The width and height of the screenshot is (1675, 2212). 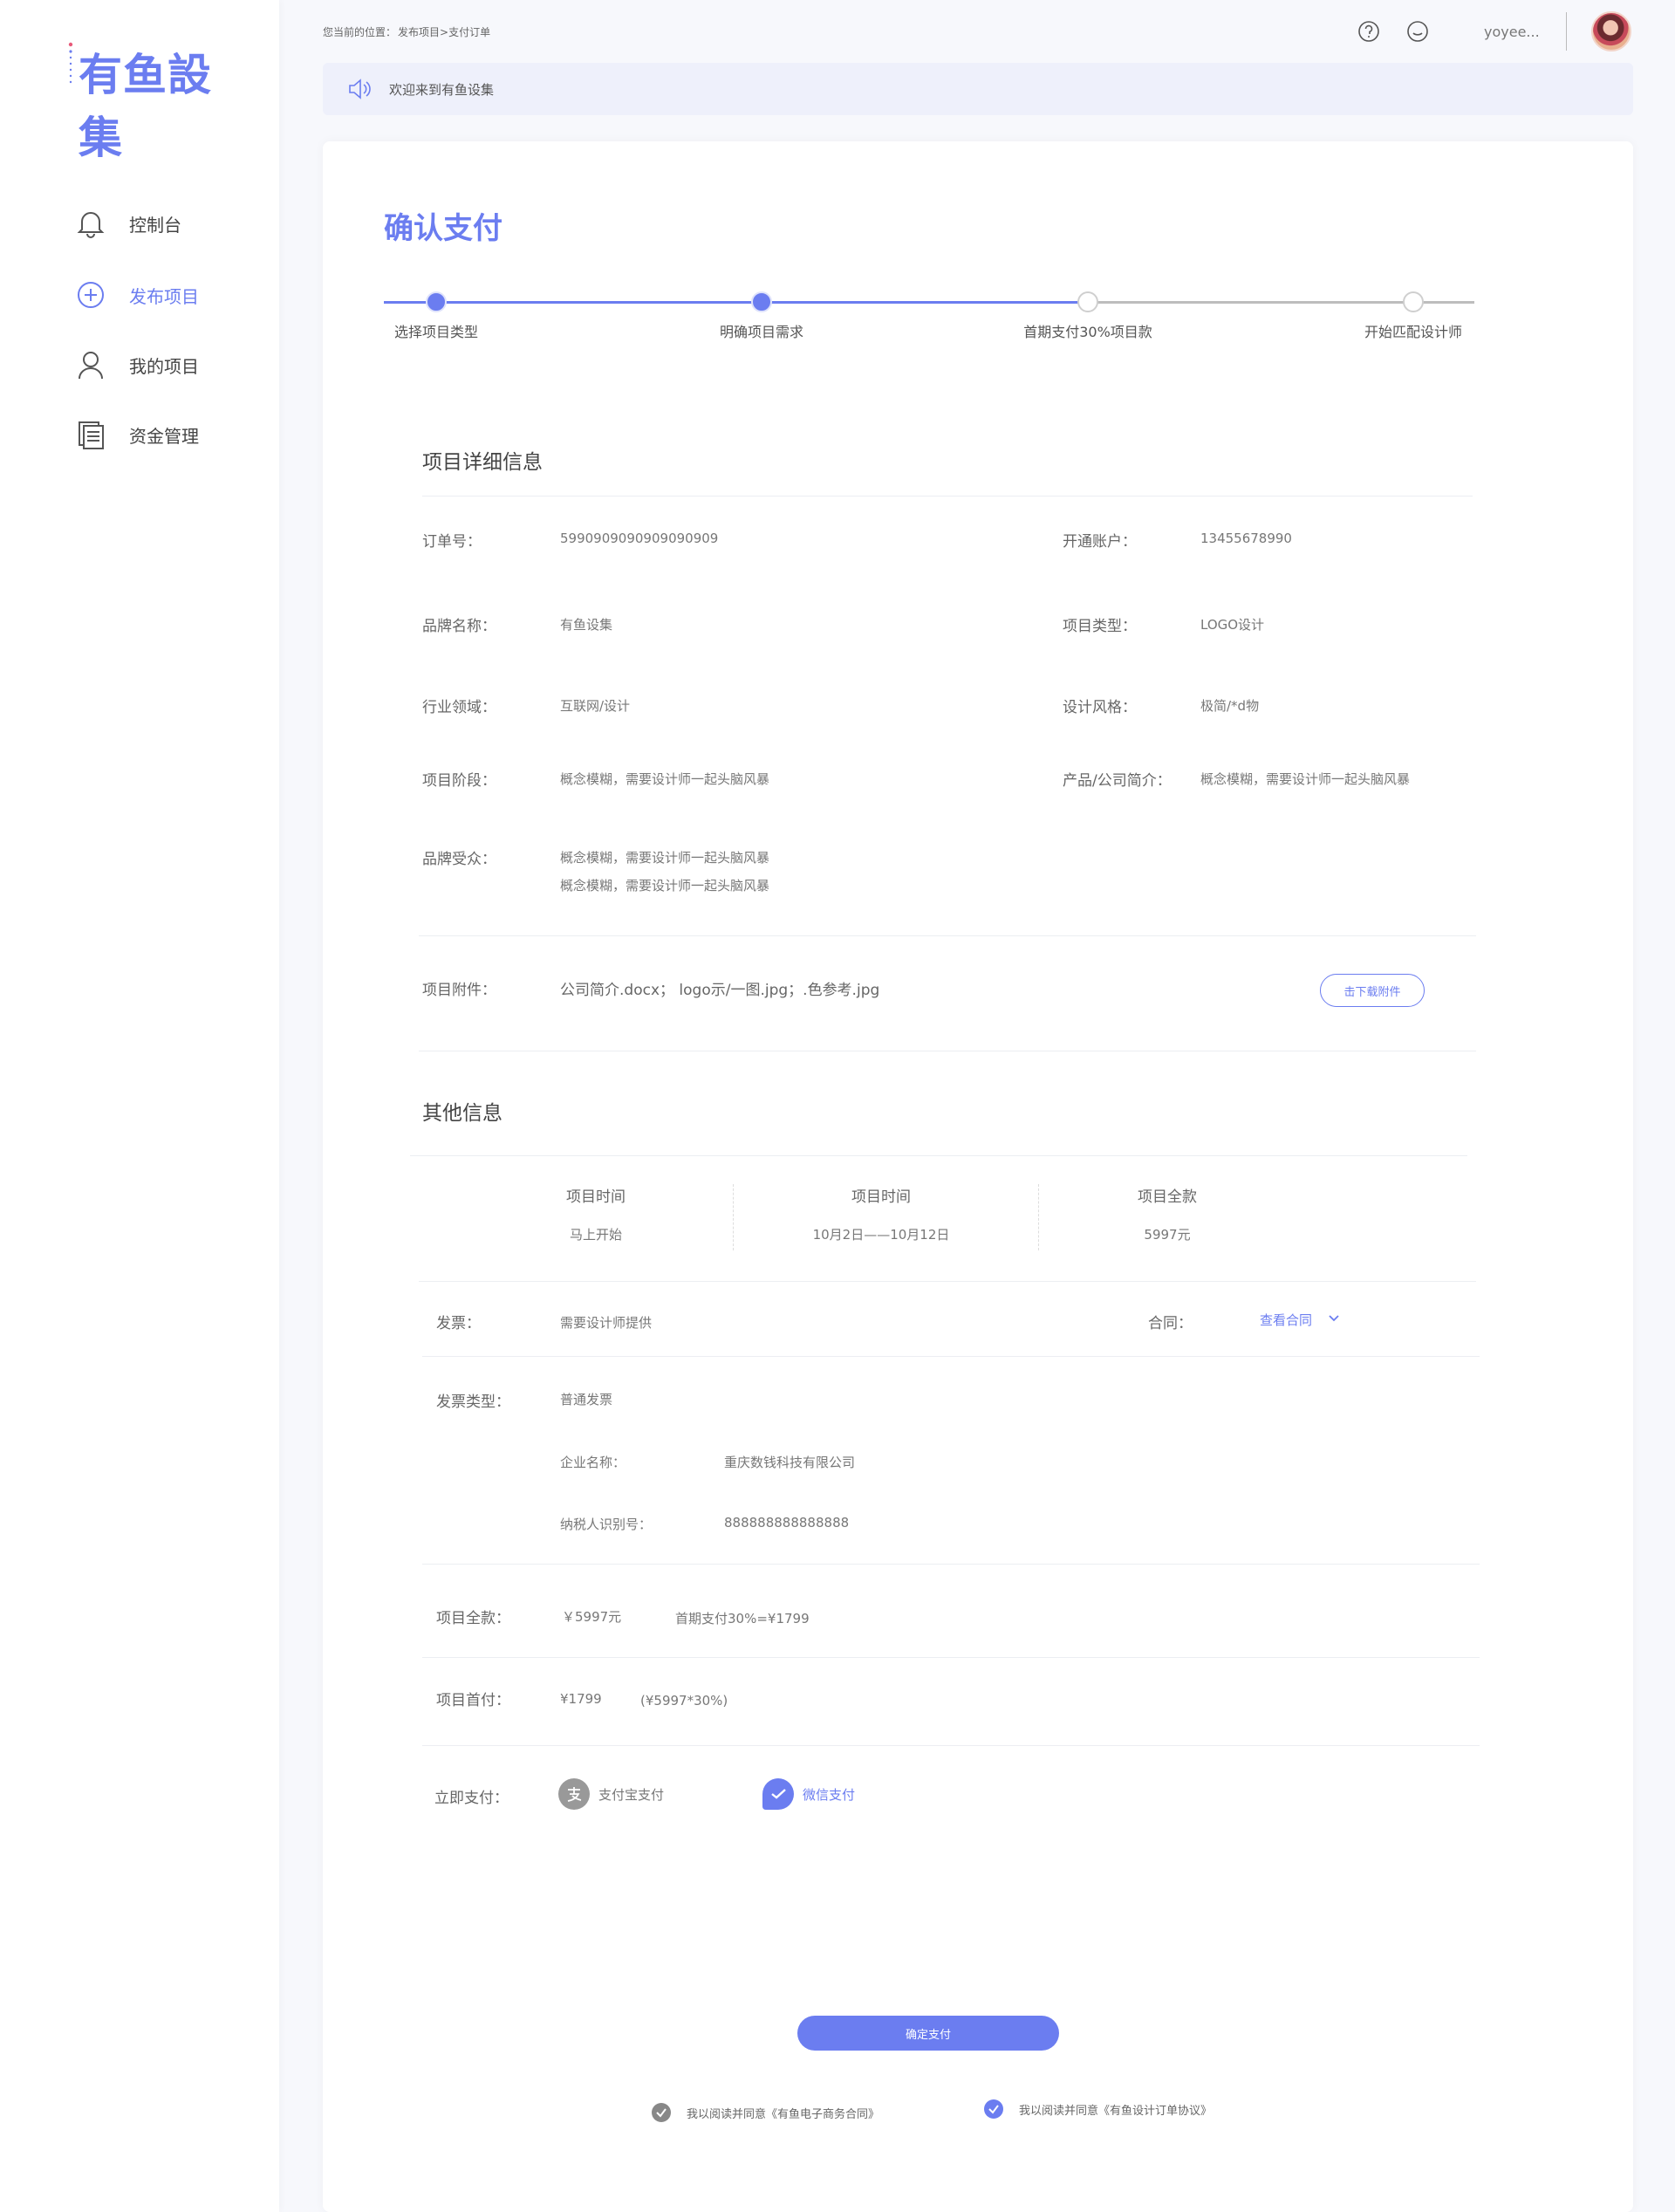 What do you see at coordinates (632, 1794) in the screenshot?
I see `alipay-label: 支付宝支付` at bounding box center [632, 1794].